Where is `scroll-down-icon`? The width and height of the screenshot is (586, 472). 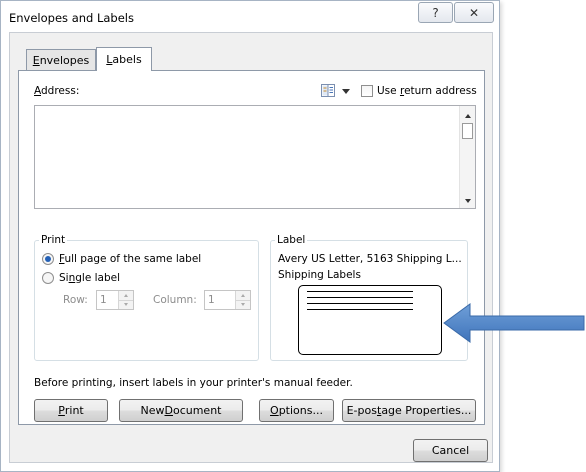 scroll-down-icon is located at coordinates (468, 201).